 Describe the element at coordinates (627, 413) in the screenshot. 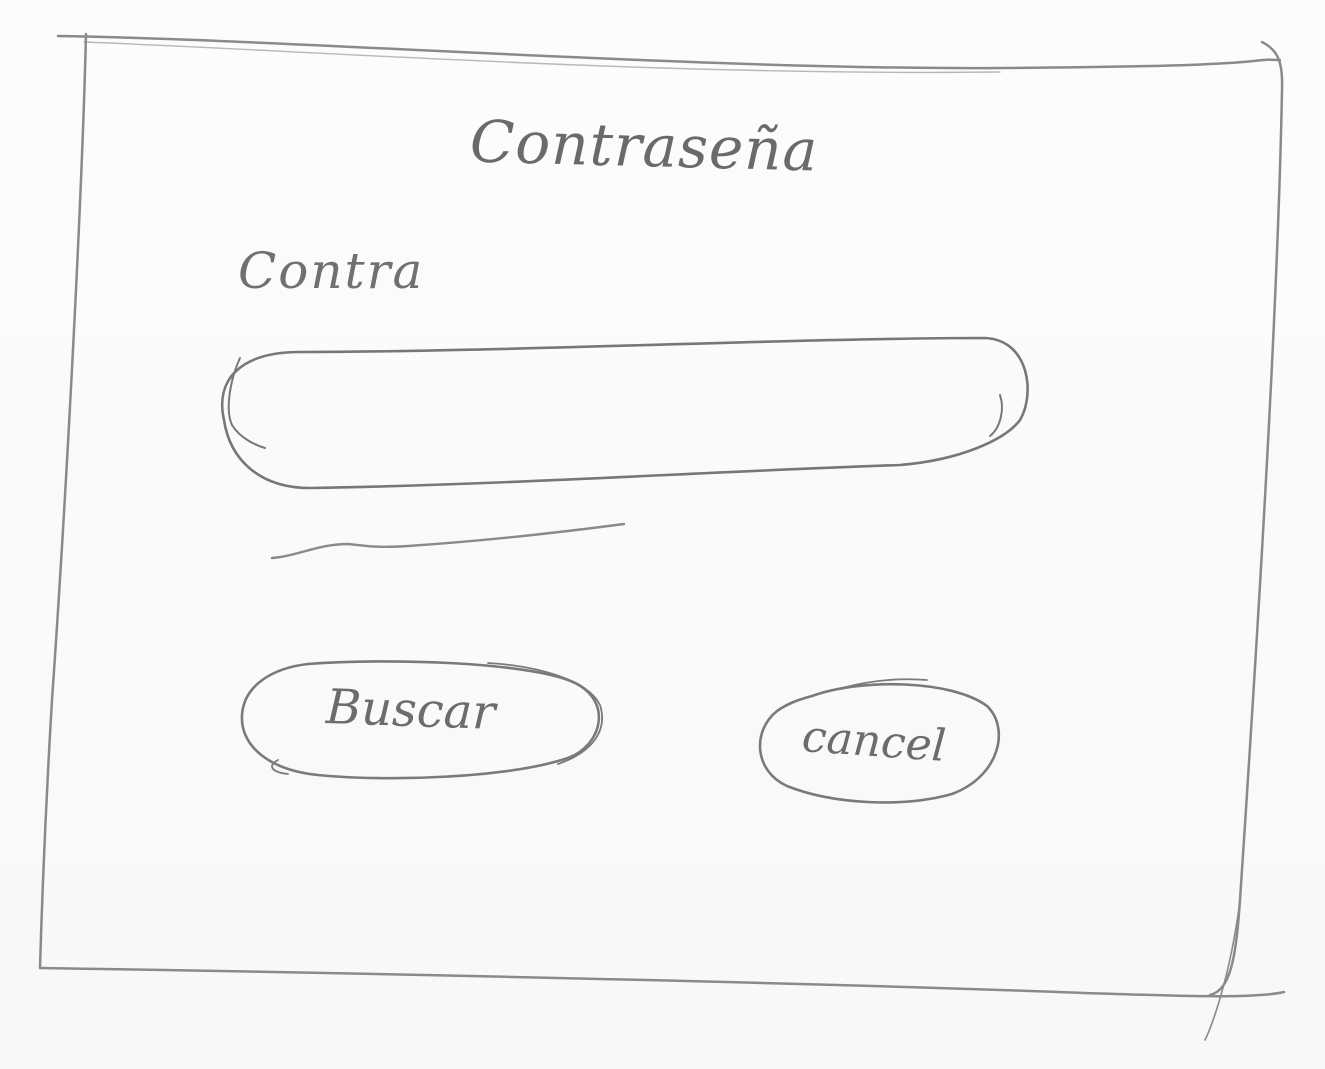

I see `password-input` at that location.